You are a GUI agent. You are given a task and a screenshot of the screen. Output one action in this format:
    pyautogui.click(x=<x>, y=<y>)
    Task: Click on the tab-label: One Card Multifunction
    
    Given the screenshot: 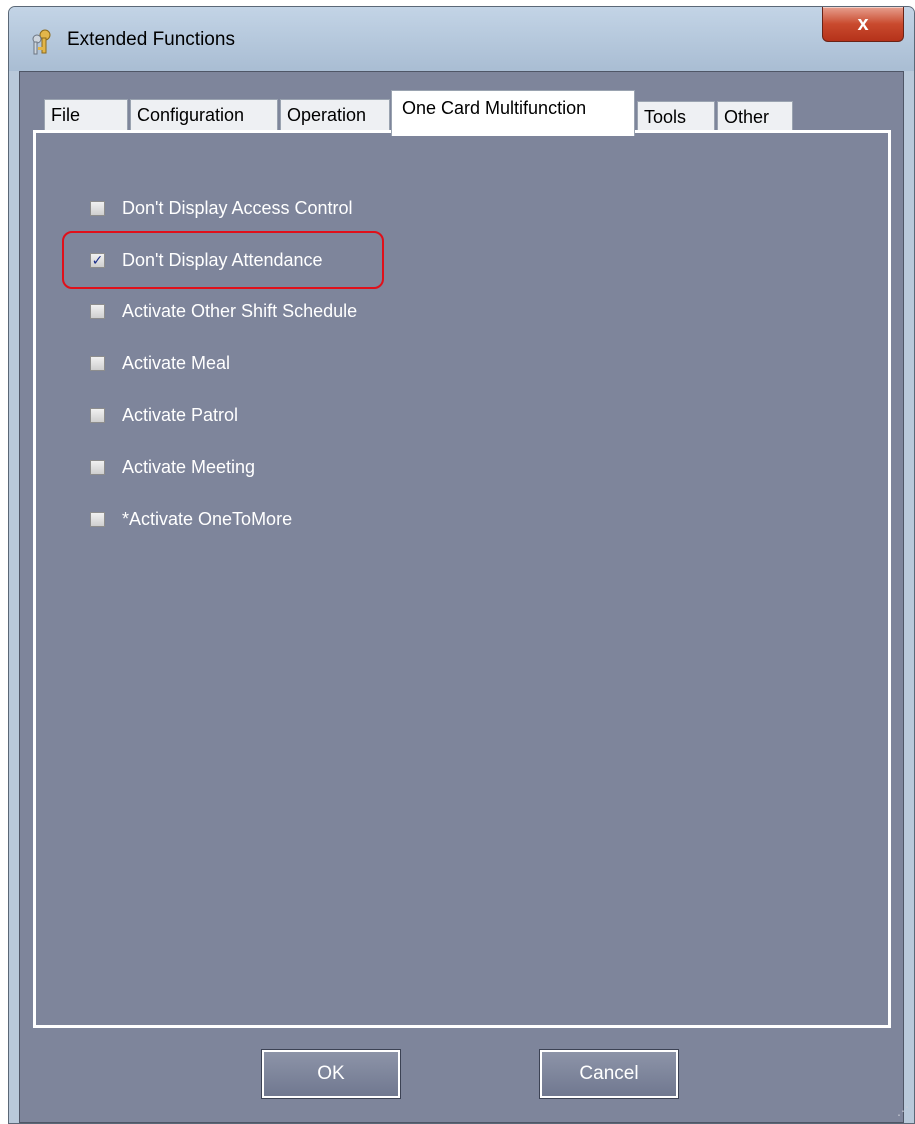 What is the action you would take?
    pyautogui.click(x=494, y=108)
    